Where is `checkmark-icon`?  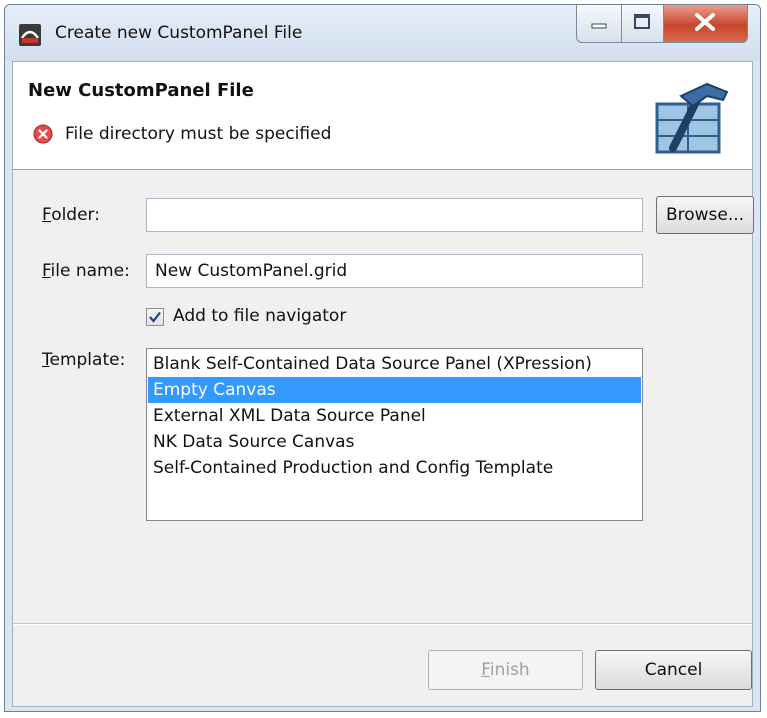
checkmark-icon is located at coordinates (155, 317).